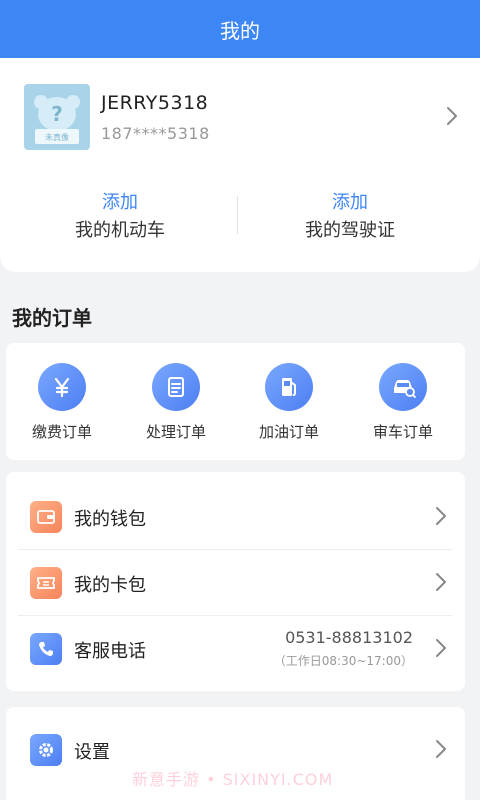 The width and height of the screenshot is (480, 800). What do you see at coordinates (155, 133) in the screenshot?
I see `phone-number: 187****5318` at bounding box center [155, 133].